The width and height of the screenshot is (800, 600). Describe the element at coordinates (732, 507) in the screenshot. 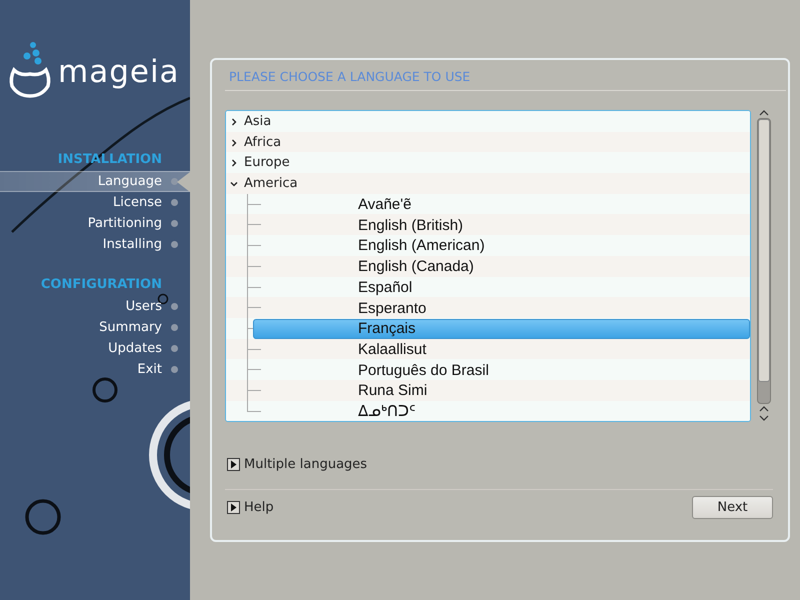

I see `next-button: Next` at that location.